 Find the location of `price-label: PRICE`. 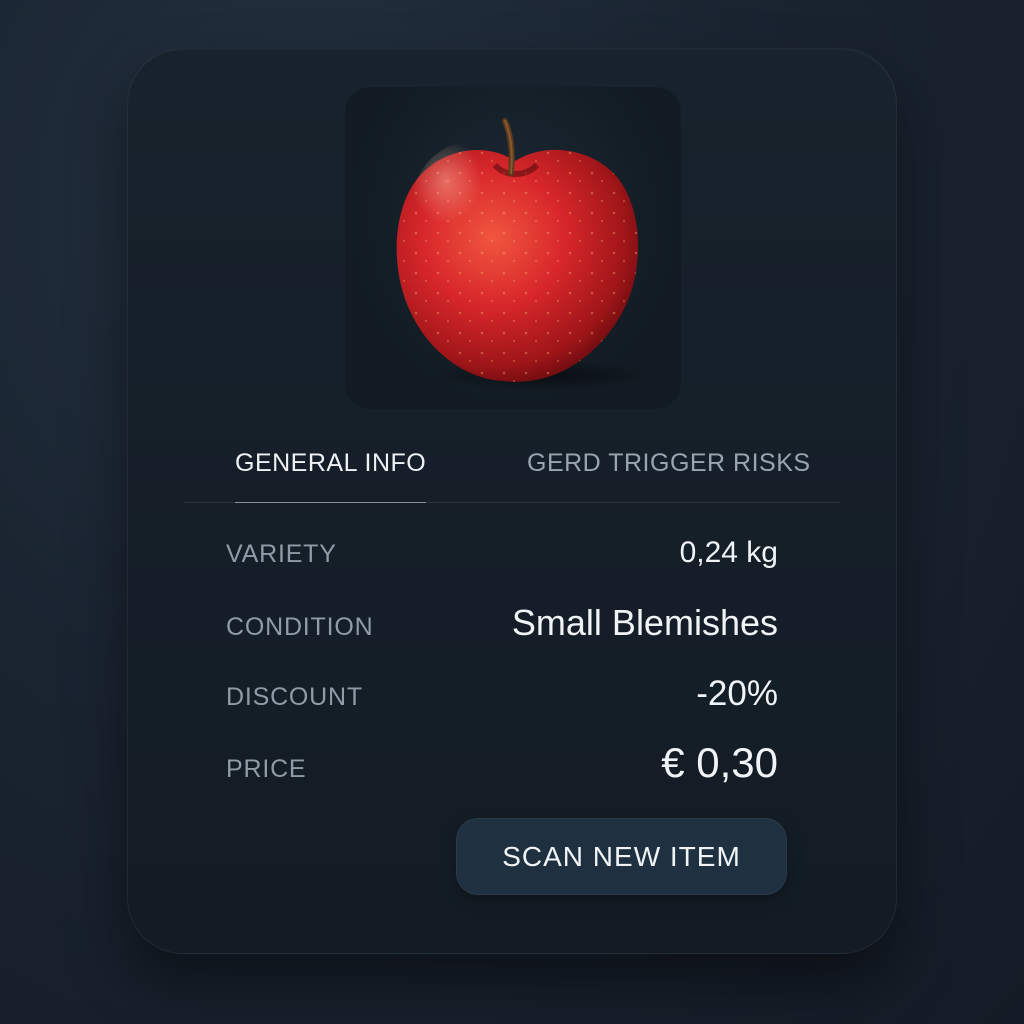

price-label: PRICE is located at coordinates (266, 769).